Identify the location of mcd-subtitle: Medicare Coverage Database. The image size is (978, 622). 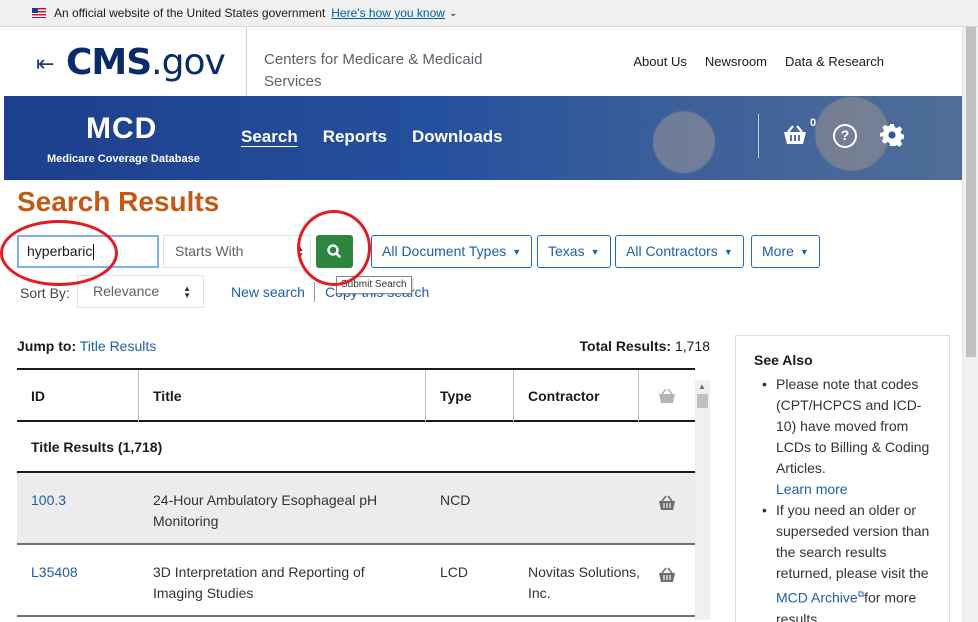
(123, 159).